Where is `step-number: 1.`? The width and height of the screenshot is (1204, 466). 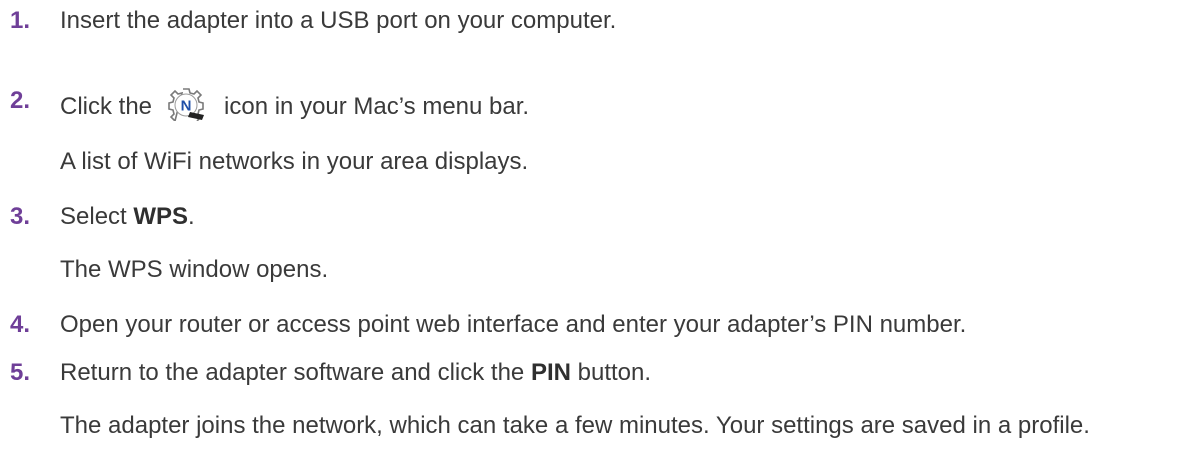 step-number: 1. is located at coordinates (20, 20).